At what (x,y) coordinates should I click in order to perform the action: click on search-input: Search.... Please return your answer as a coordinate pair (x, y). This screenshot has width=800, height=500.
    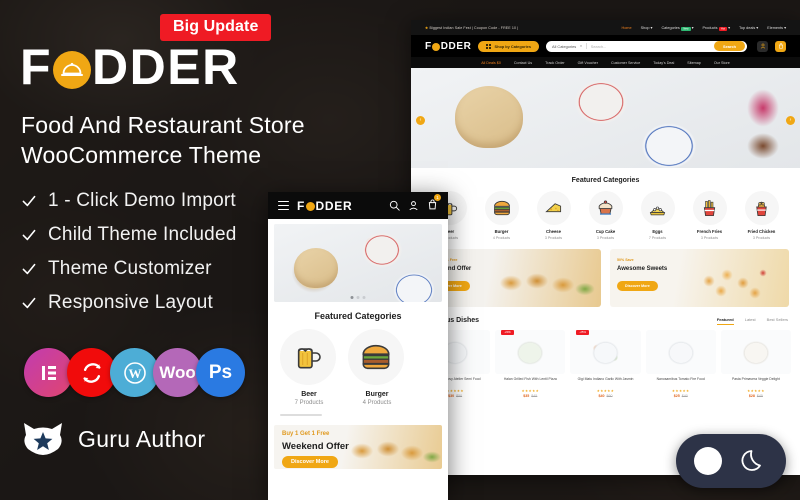
    Looking at the image, I should click on (650, 46).